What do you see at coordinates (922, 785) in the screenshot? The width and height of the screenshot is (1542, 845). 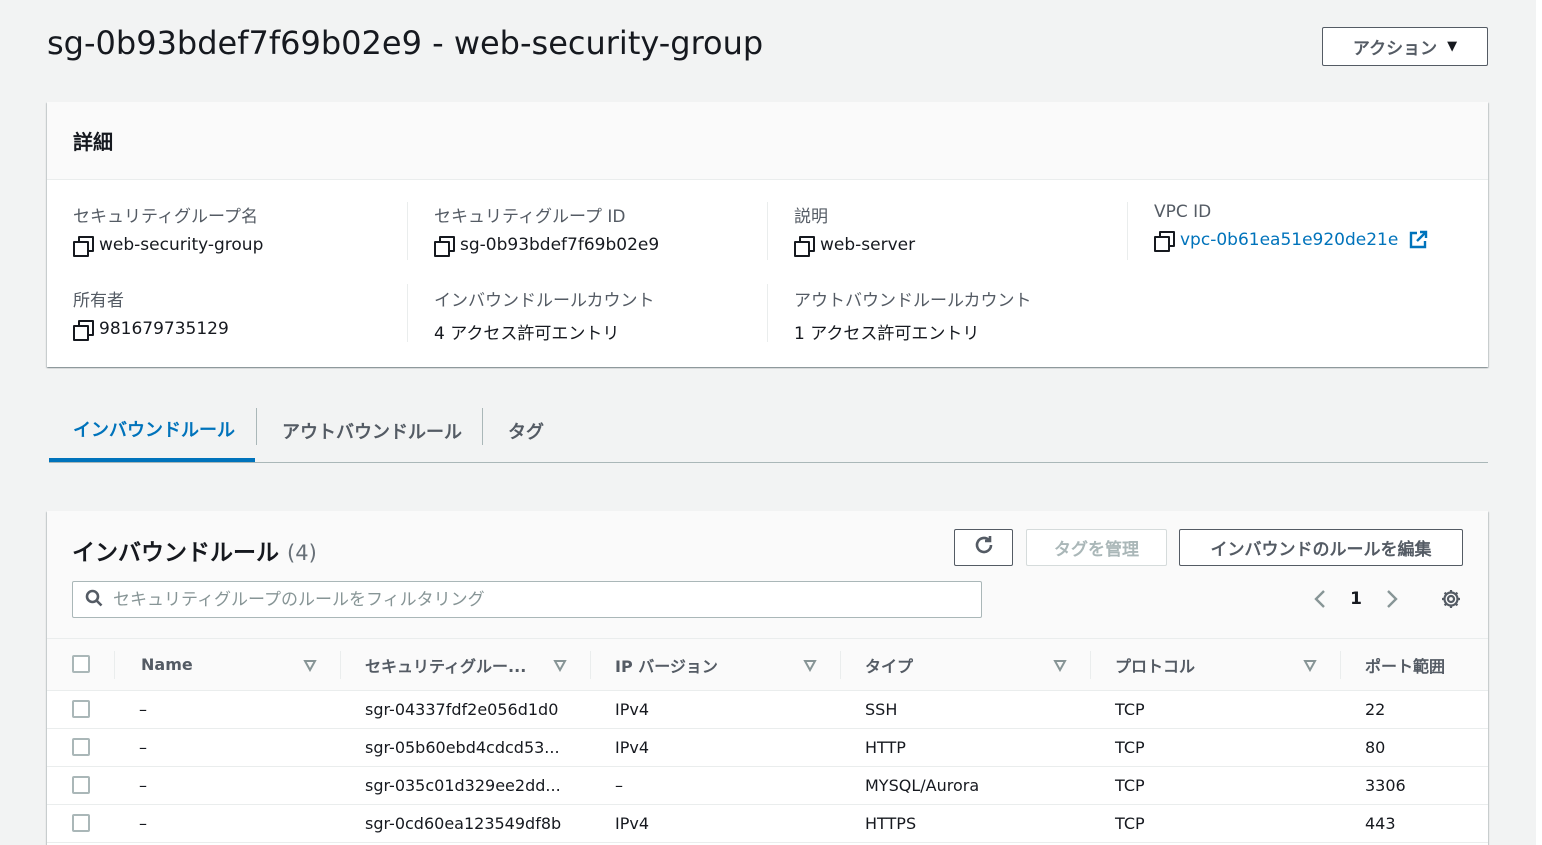 I see `cell-type: MYSQL/Aurora` at bounding box center [922, 785].